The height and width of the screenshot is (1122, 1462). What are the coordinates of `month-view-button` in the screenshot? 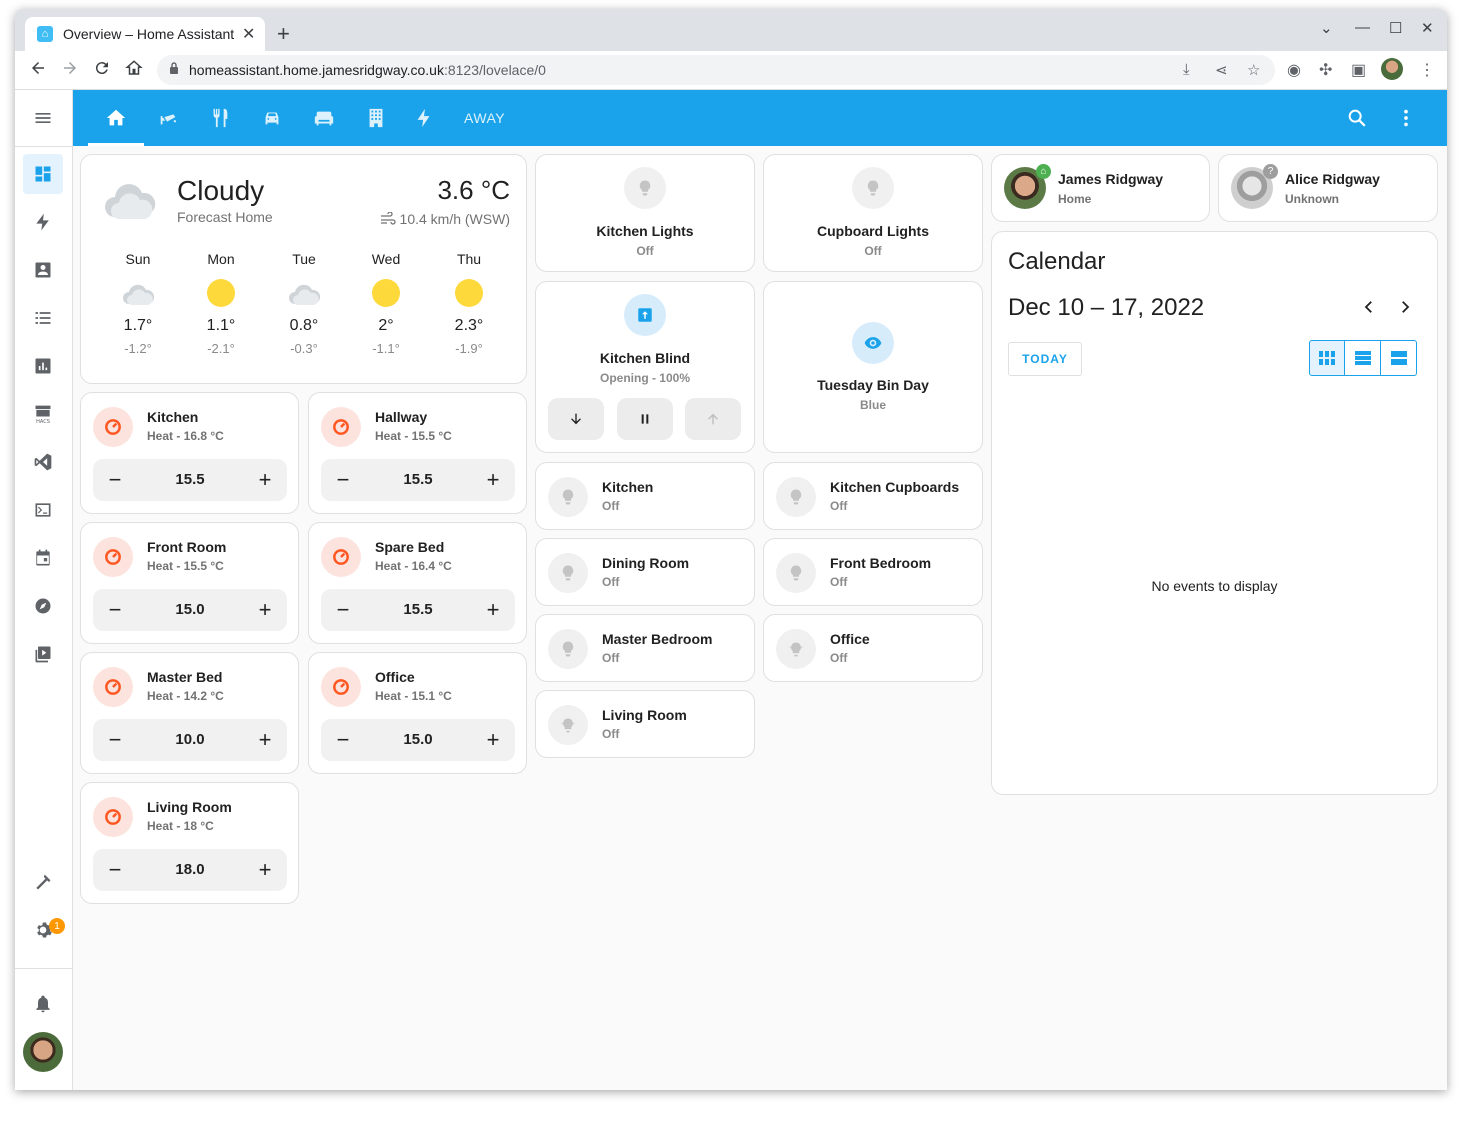 It's located at (1327, 358).